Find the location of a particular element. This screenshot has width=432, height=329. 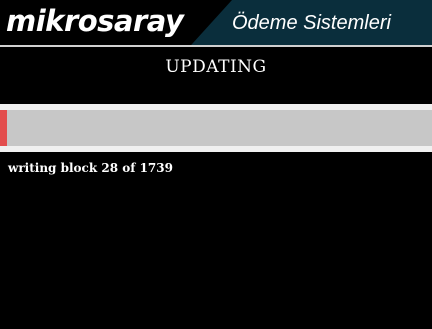

header-divider is located at coordinates (216, 46).